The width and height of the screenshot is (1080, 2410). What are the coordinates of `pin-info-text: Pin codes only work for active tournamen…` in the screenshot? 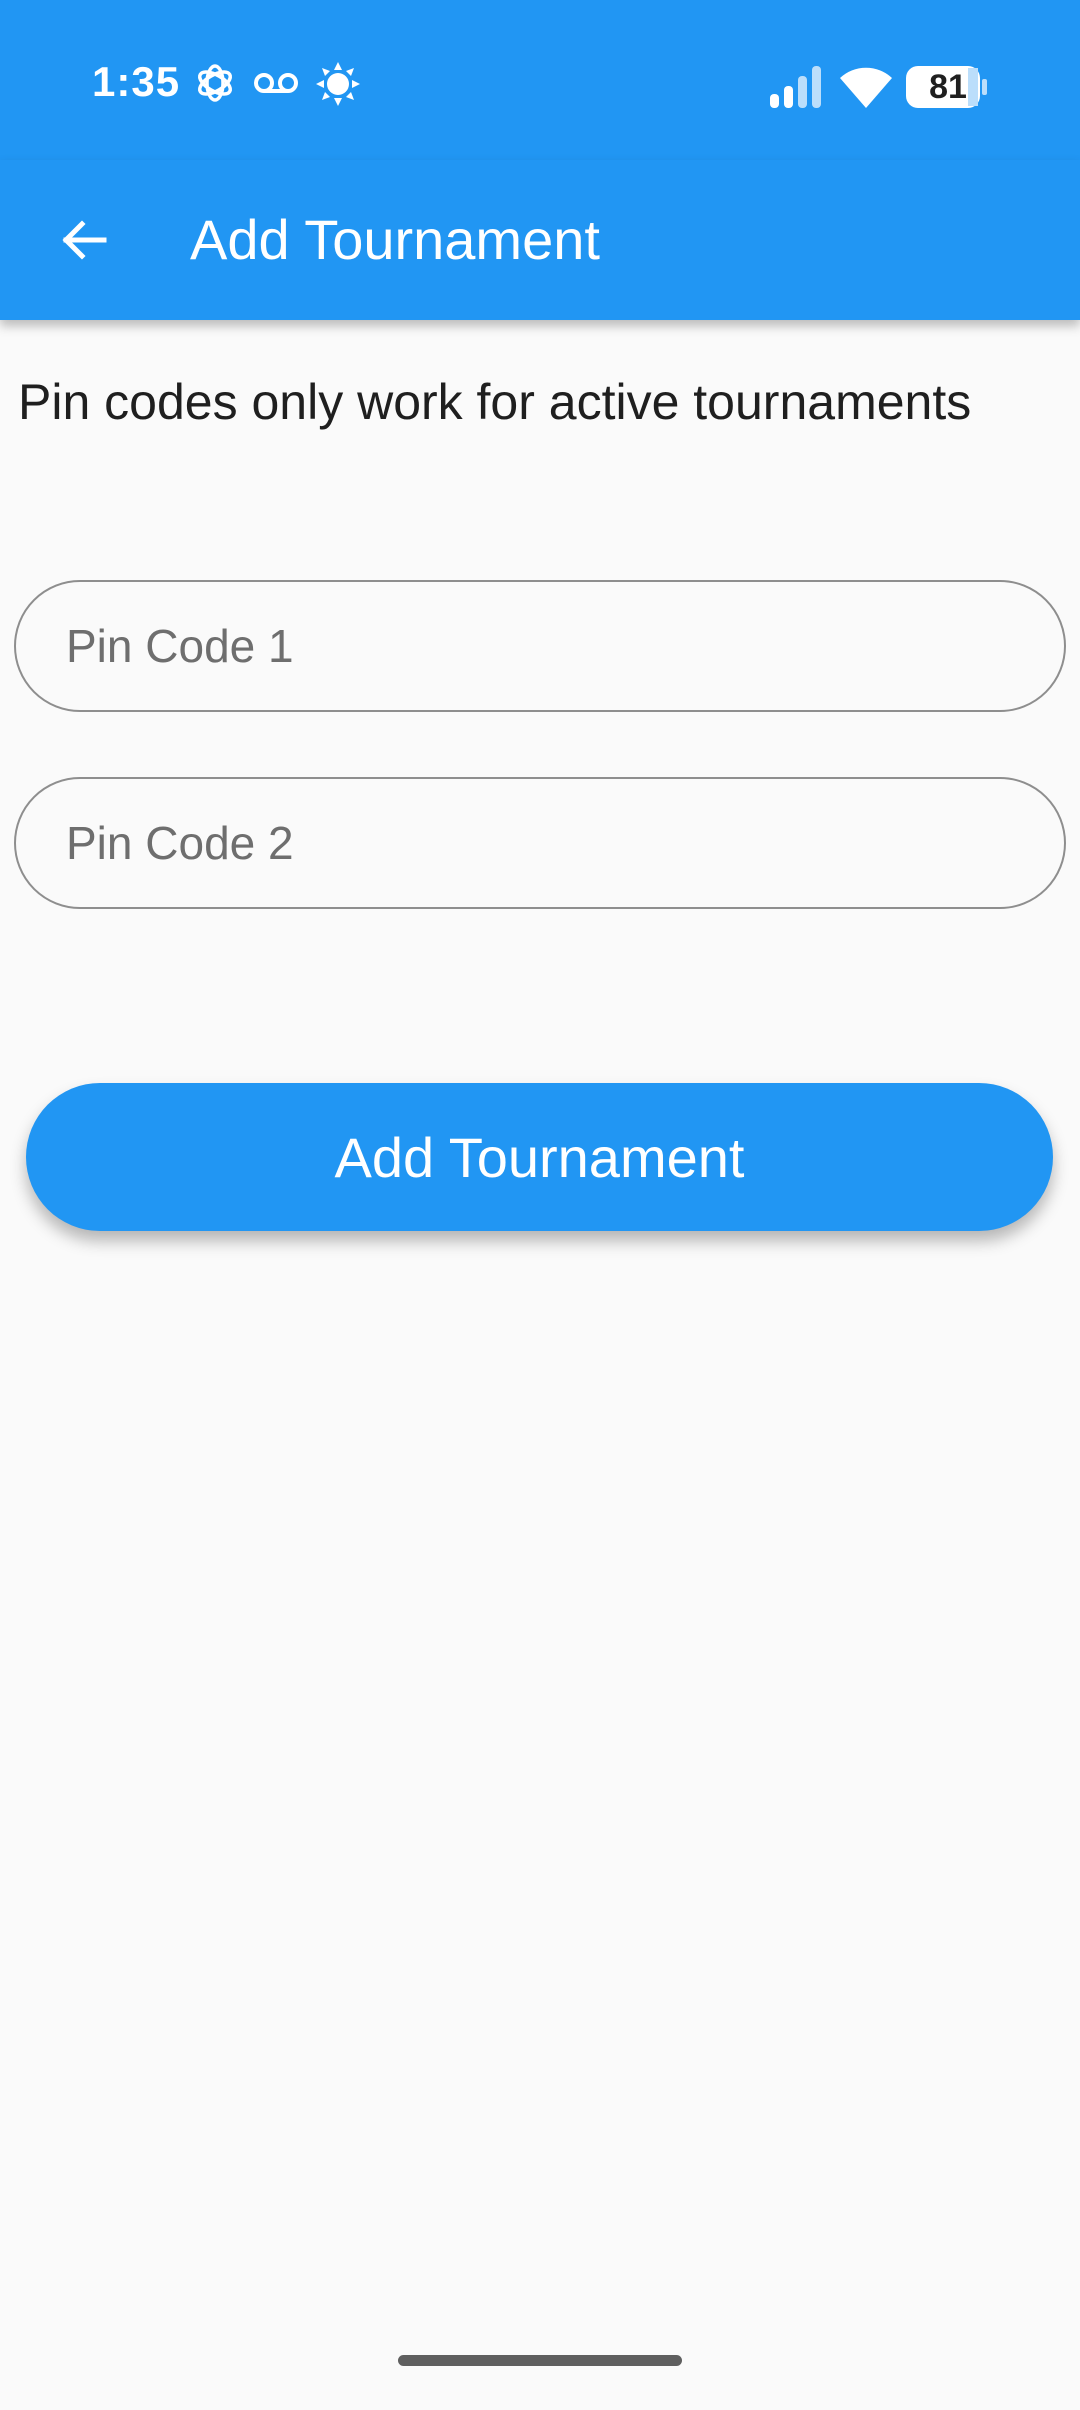 It's located at (495, 402).